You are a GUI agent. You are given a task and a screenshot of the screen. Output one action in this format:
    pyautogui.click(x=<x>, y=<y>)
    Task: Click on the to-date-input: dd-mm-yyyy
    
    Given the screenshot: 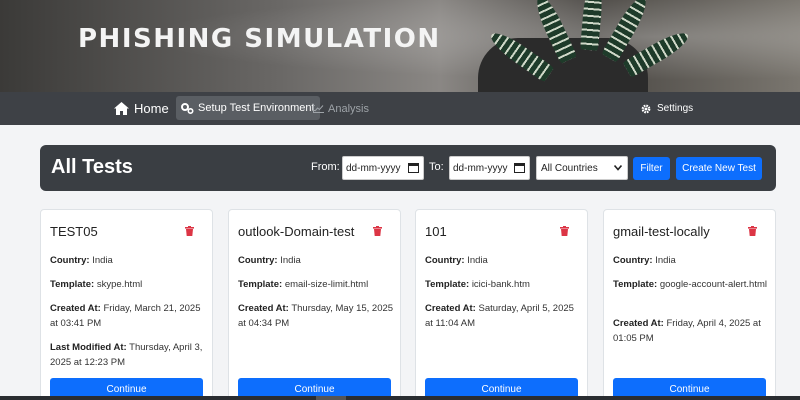 What is the action you would take?
    pyautogui.click(x=489, y=168)
    